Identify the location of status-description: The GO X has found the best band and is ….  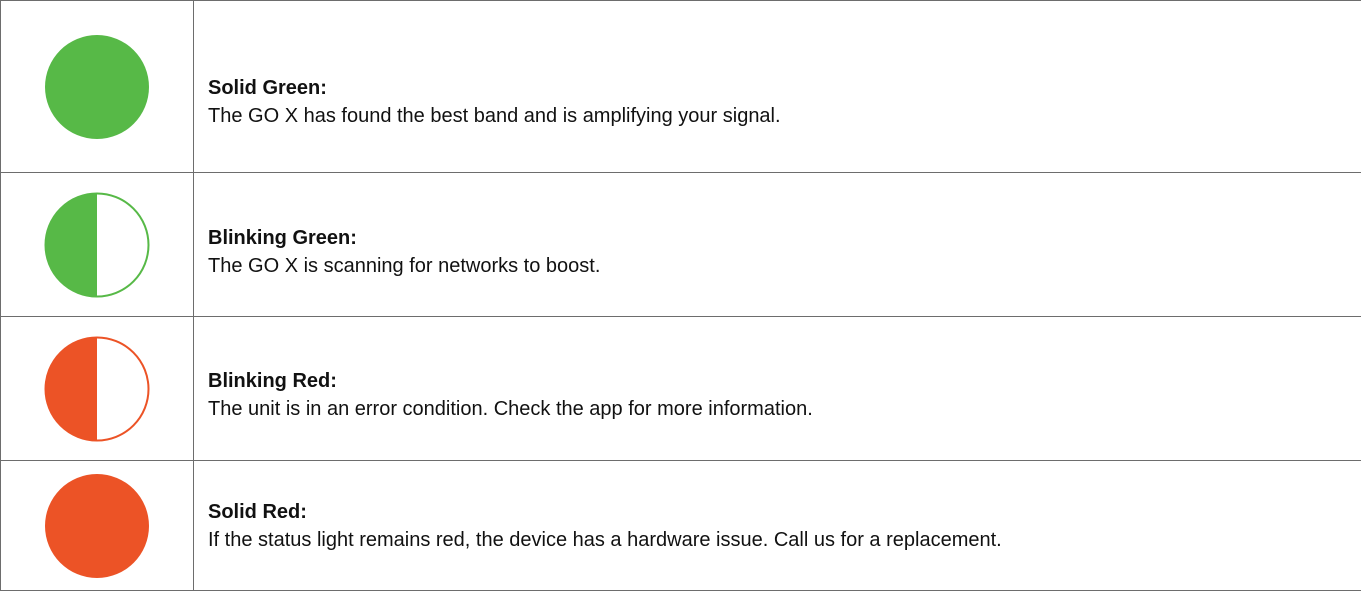
(784, 116).